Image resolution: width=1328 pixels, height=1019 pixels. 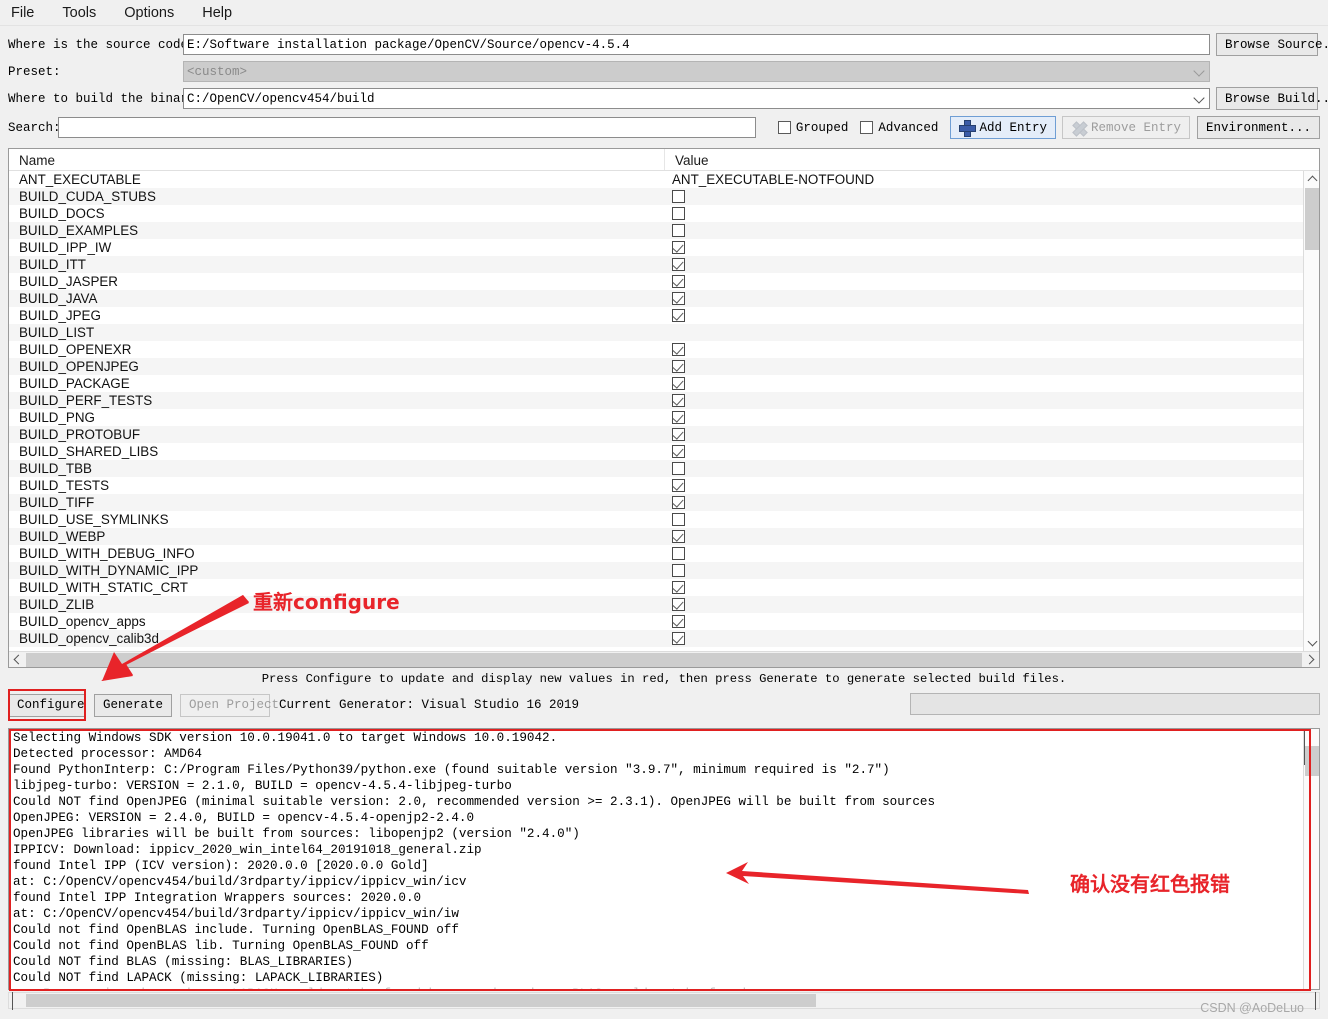 What do you see at coordinates (664, 621) in the screenshot?
I see `table-row: BUILD_opencv_apps` at bounding box center [664, 621].